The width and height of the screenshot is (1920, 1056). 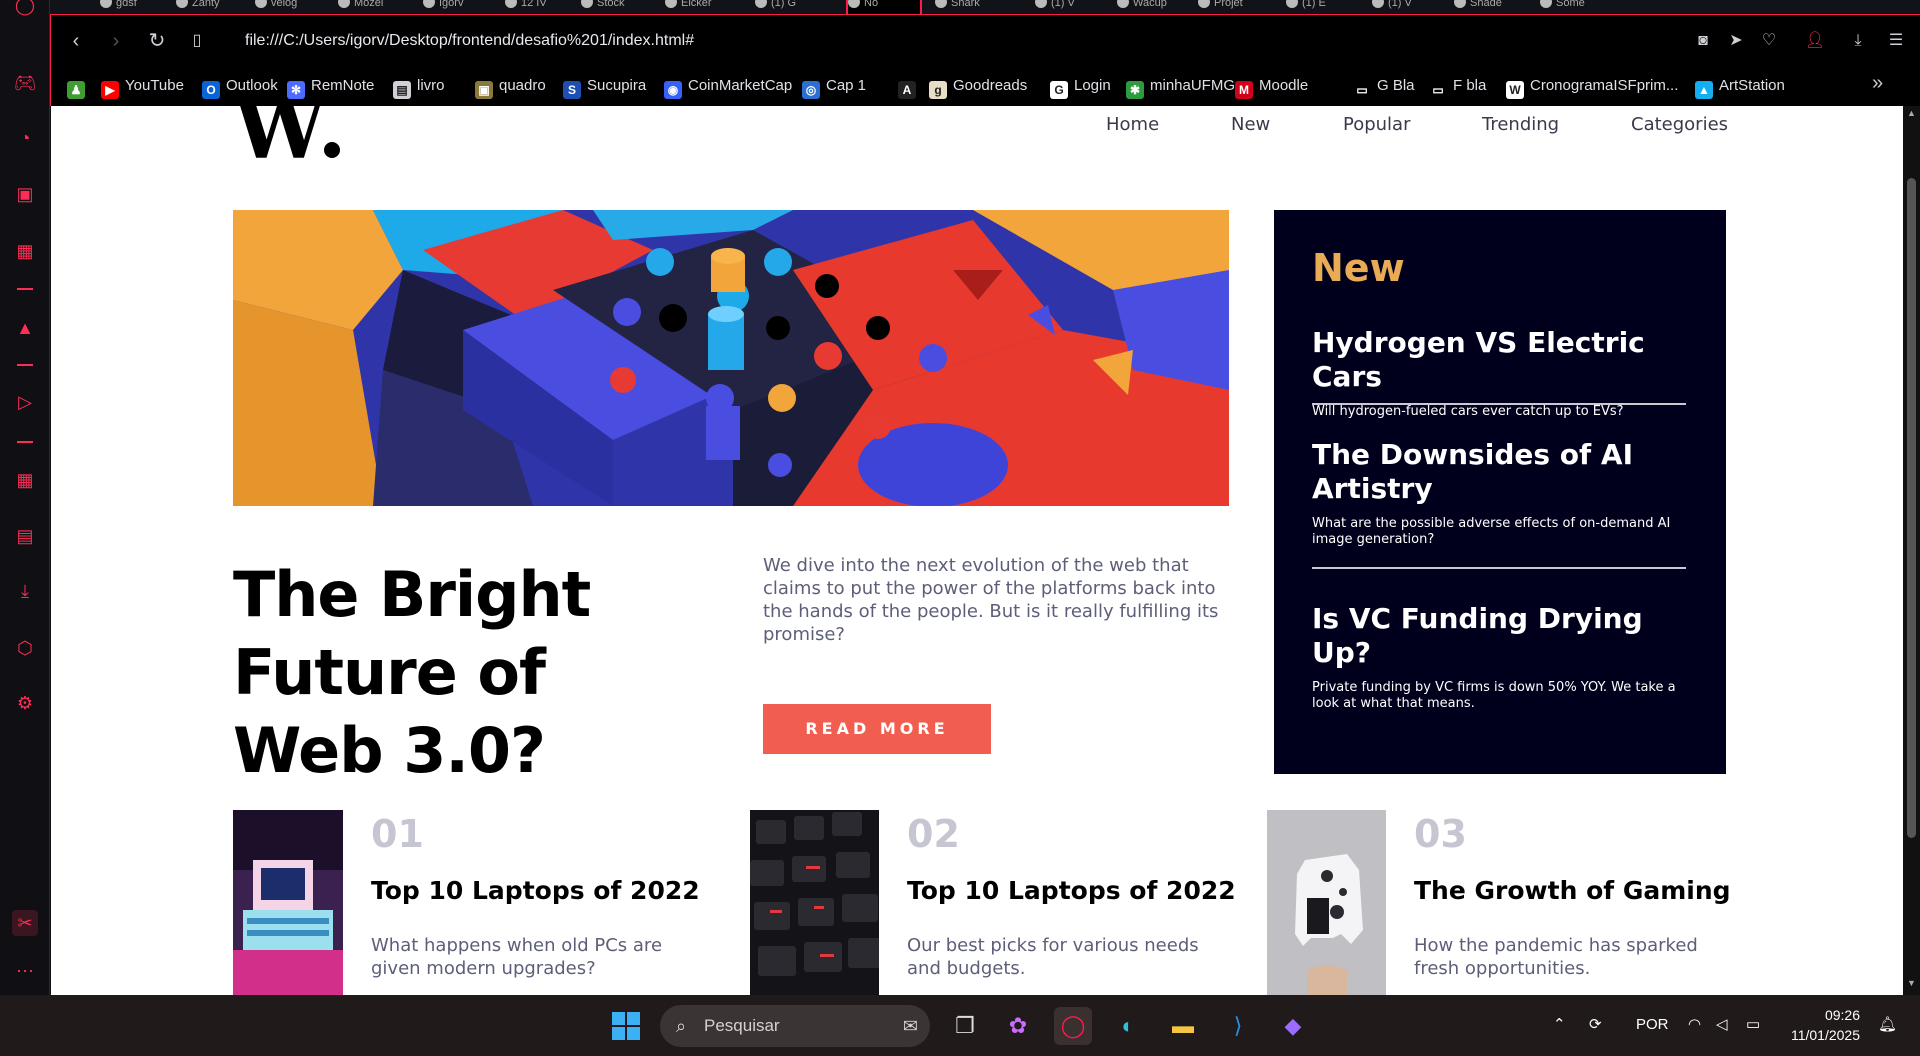 What do you see at coordinates (25, 923) in the screenshot?
I see `tools-icon: ✂` at bounding box center [25, 923].